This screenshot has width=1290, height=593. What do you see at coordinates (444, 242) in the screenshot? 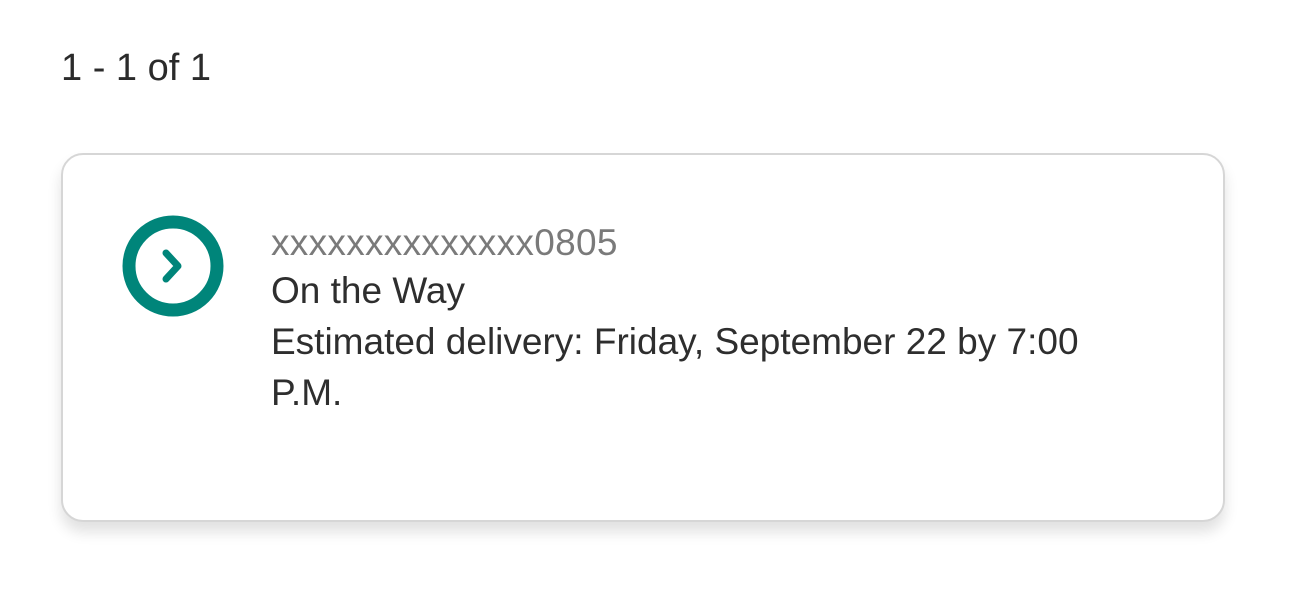
I see `tracking-number: xxxxxxxxxxxxxx0805` at bounding box center [444, 242].